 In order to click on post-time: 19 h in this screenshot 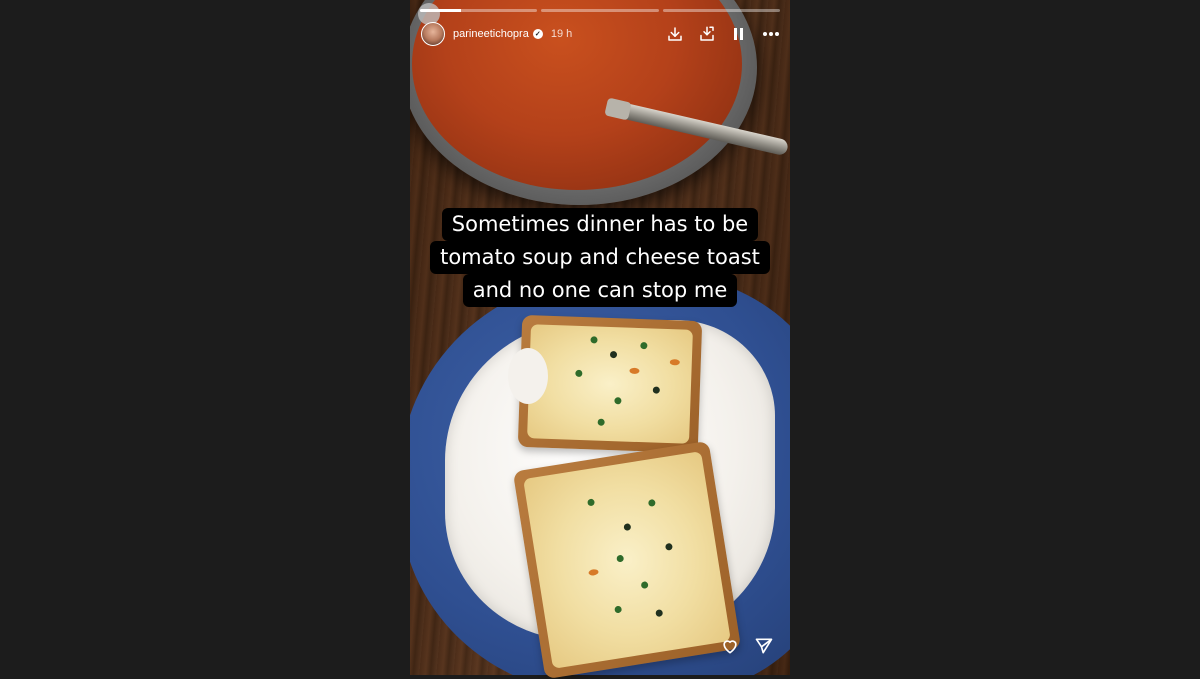, I will do `click(561, 34)`.